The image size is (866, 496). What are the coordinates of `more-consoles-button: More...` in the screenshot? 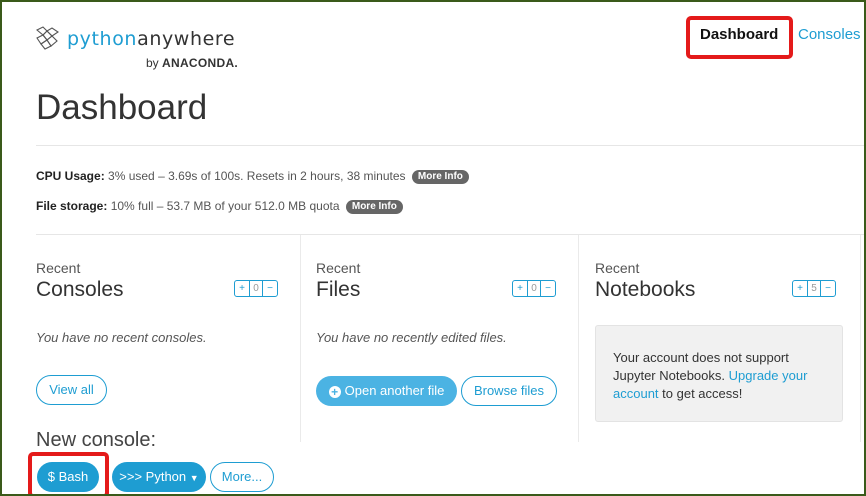 It's located at (242, 477).